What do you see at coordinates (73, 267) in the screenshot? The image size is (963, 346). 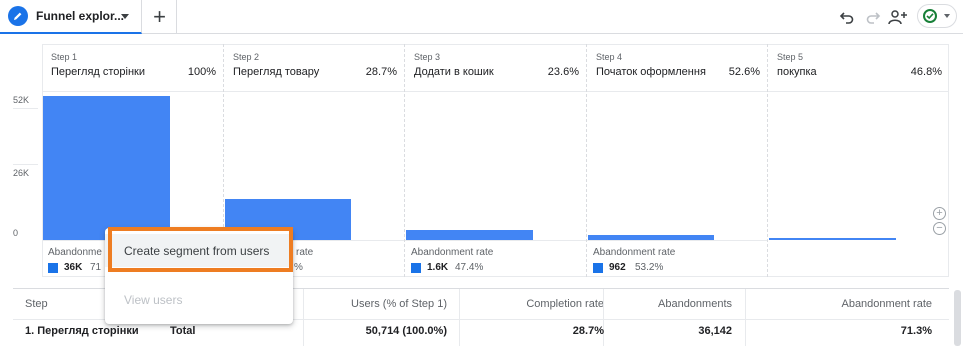 I see `abandonment-value: 36K` at bounding box center [73, 267].